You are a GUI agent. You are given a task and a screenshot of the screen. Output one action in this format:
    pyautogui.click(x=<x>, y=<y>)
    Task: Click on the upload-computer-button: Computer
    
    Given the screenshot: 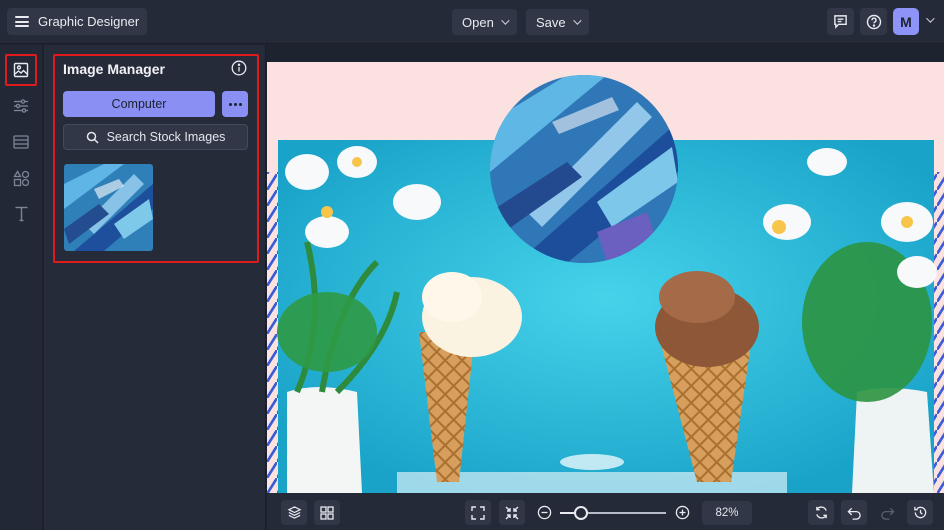 What is the action you would take?
    pyautogui.click(x=139, y=104)
    